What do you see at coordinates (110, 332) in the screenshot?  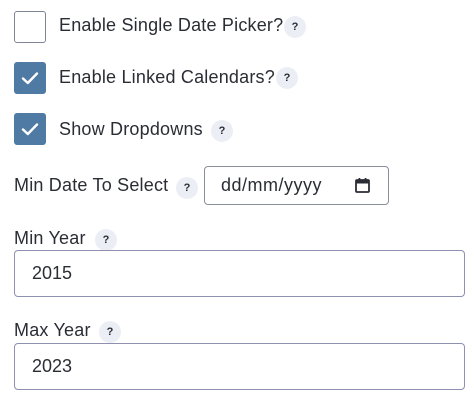 I see `max-year-help-icon: ?` at bounding box center [110, 332].